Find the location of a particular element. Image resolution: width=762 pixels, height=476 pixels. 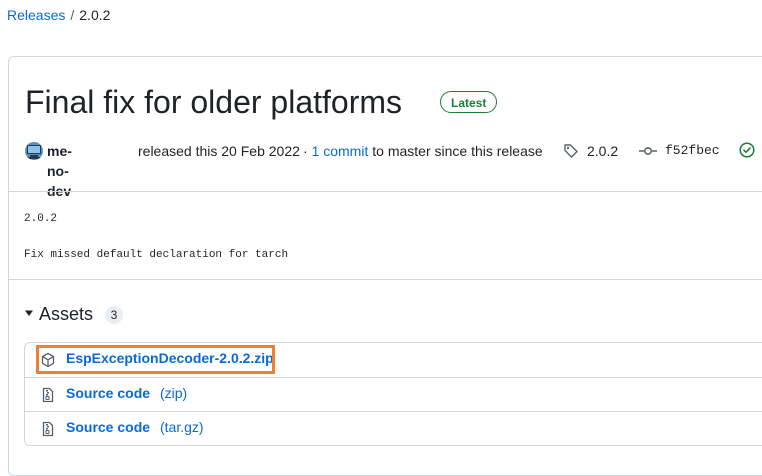

avatar is located at coordinates (34, 151).